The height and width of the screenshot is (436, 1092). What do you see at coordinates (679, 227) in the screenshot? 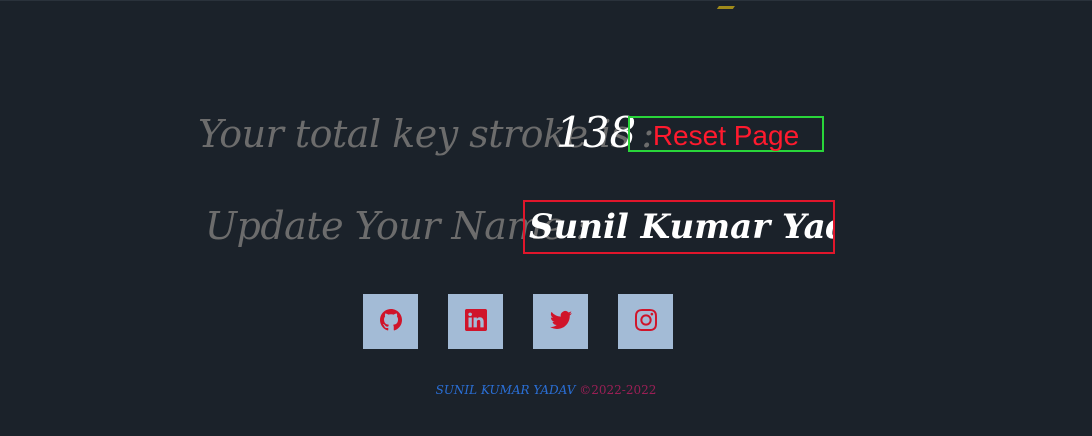
I see `name-input` at bounding box center [679, 227].